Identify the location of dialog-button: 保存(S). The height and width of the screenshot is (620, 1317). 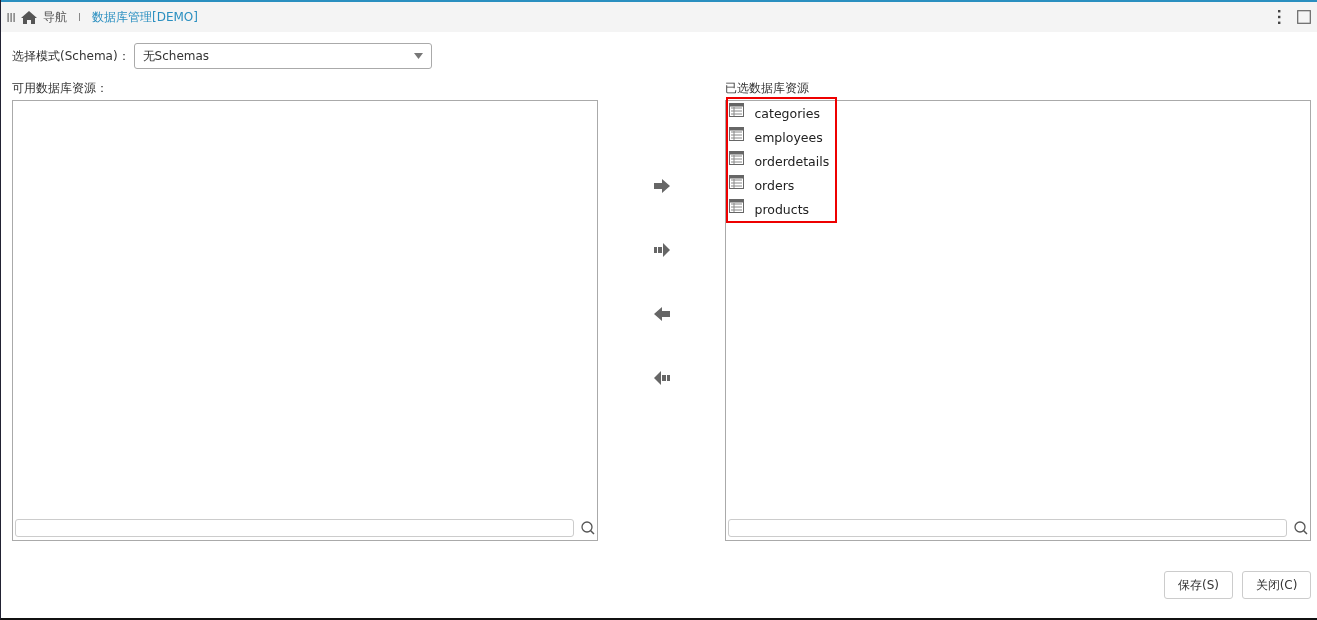
(1198, 585).